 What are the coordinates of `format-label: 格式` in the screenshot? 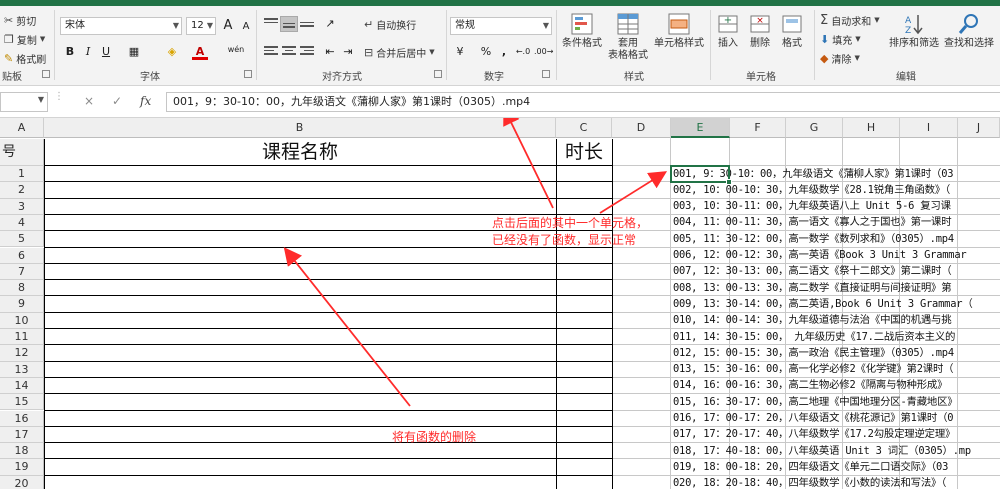 It's located at (792, 43).